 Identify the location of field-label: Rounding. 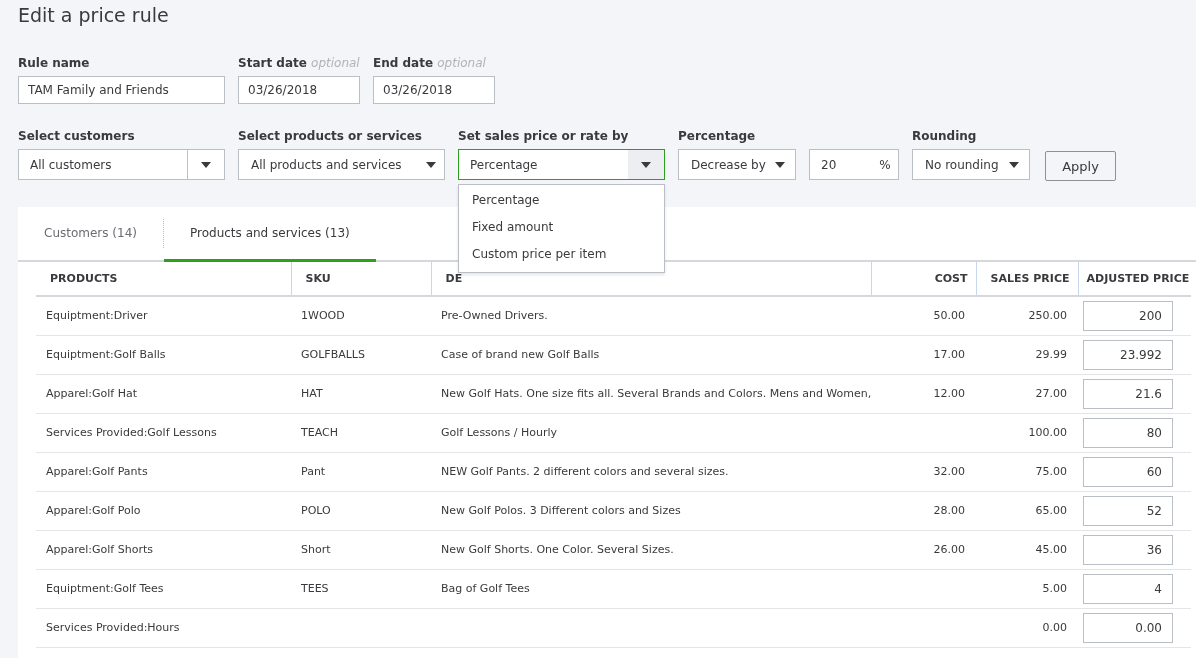
(945, 136).